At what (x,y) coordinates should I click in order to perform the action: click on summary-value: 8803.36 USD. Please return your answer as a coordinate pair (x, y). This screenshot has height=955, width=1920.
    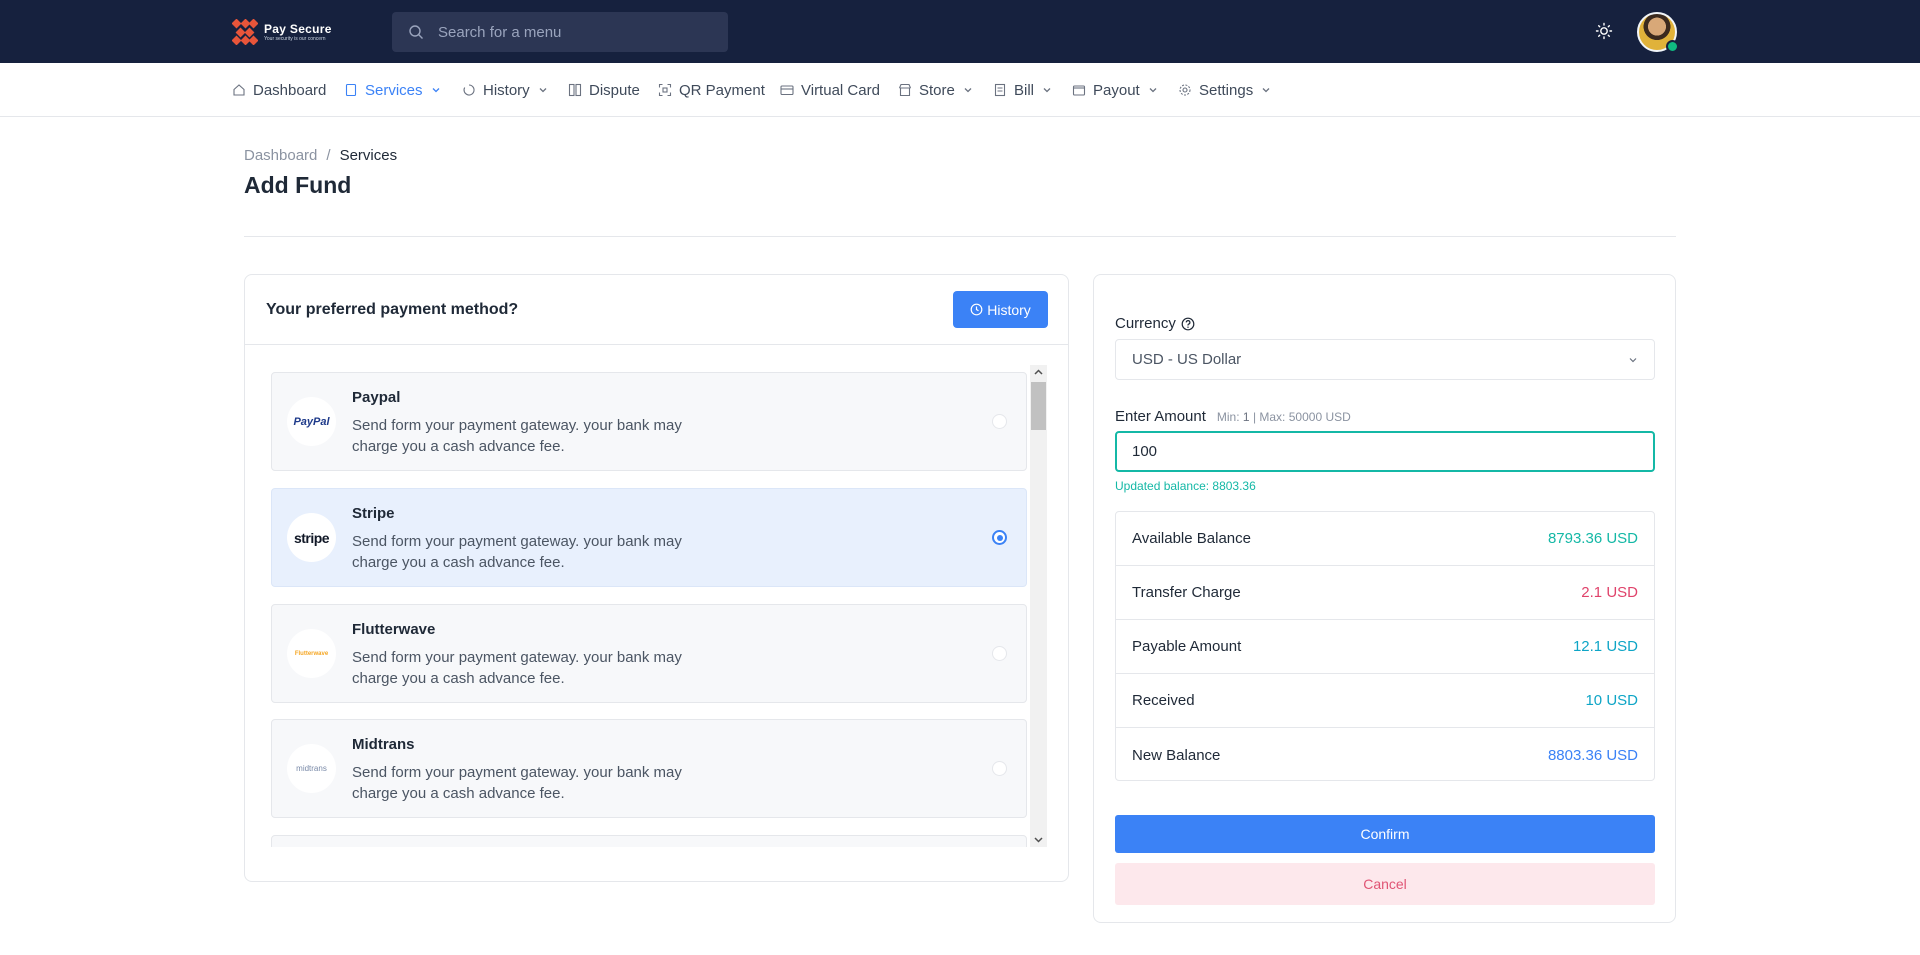
    Looking at the image, I should click on (1592, 755).